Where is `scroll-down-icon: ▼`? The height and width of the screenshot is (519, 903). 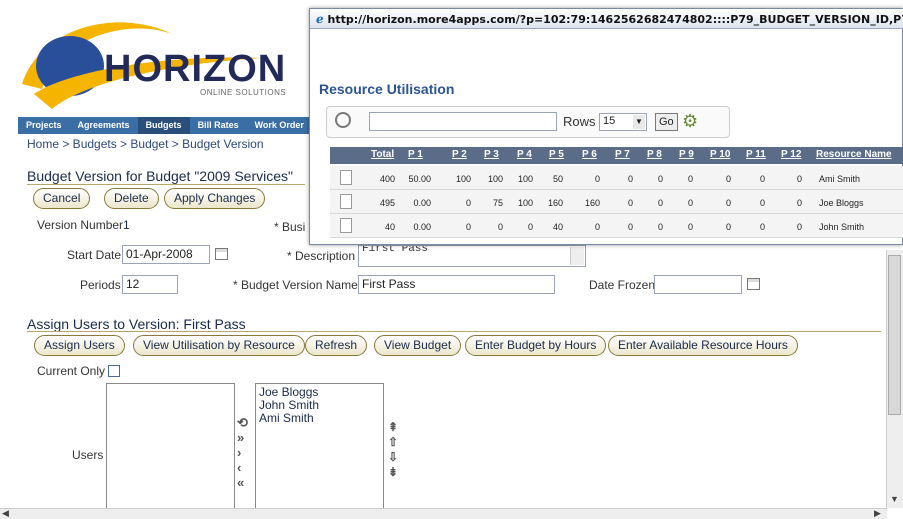
scroll-down-icon: ▼ is located at coordinates (894, 500).